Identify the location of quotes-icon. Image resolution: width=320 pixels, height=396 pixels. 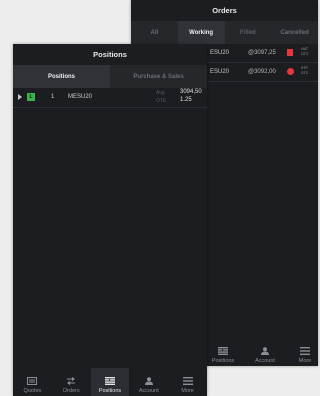
(32, 381).